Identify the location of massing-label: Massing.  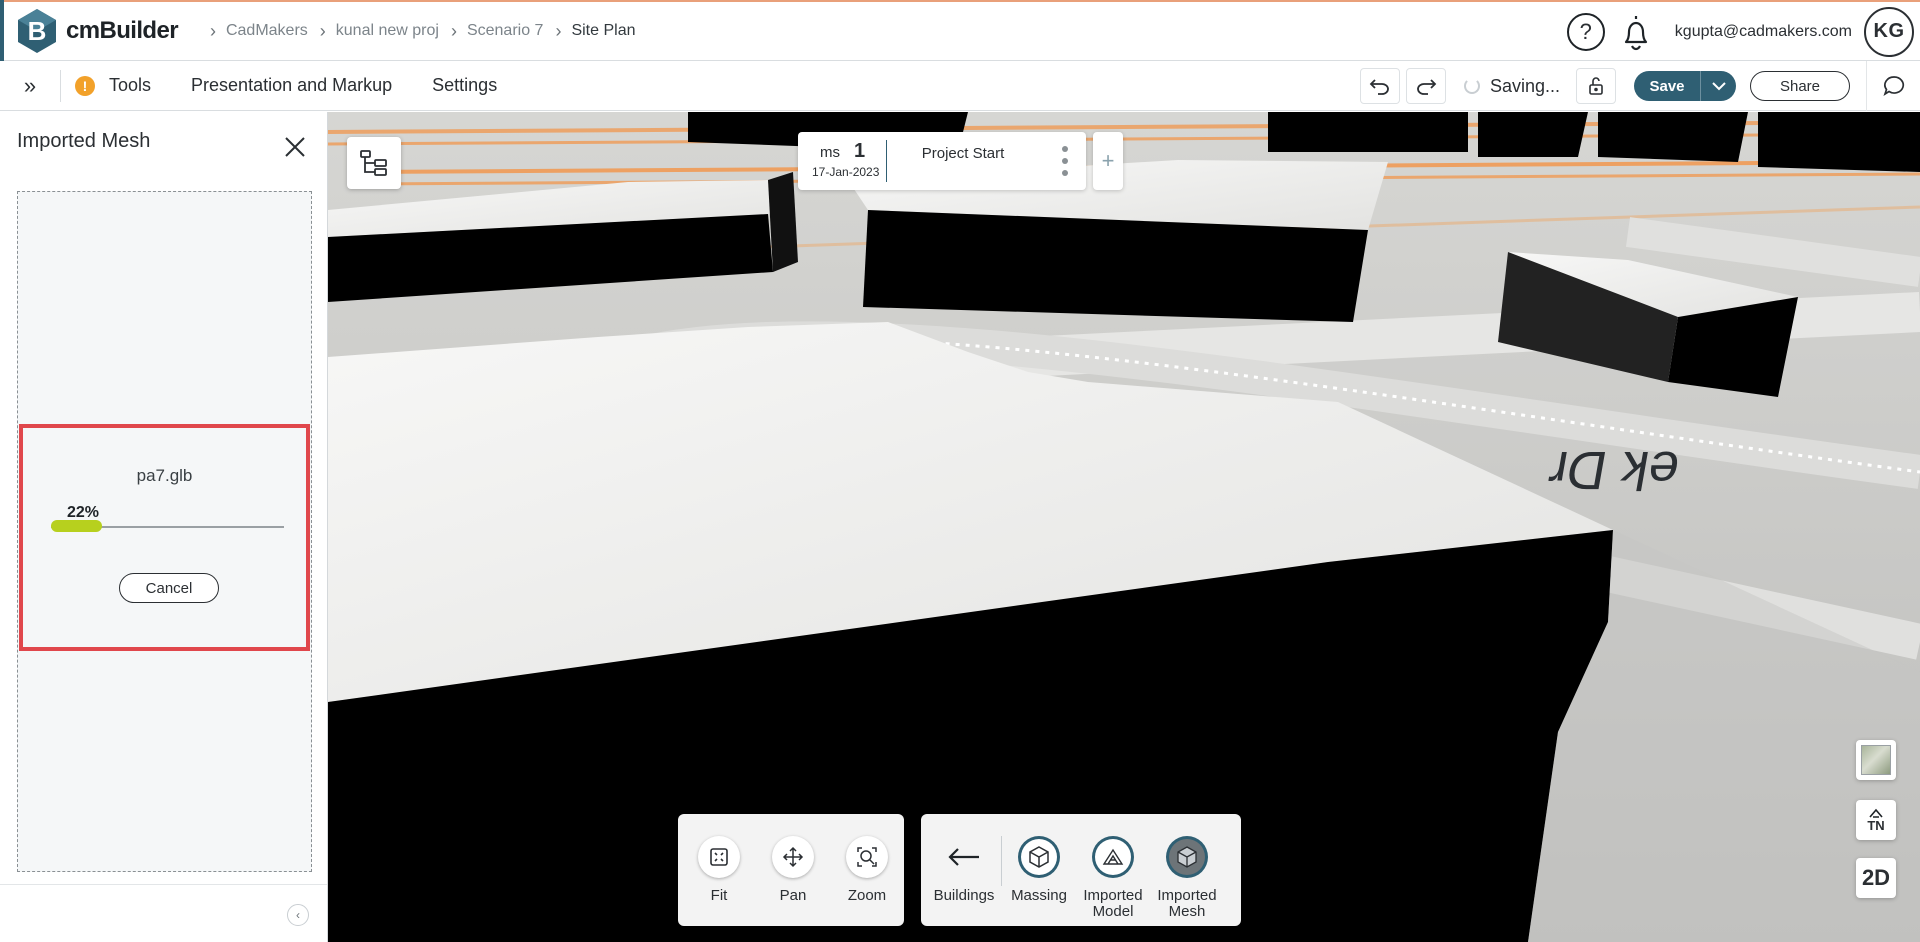
(1039, 895).